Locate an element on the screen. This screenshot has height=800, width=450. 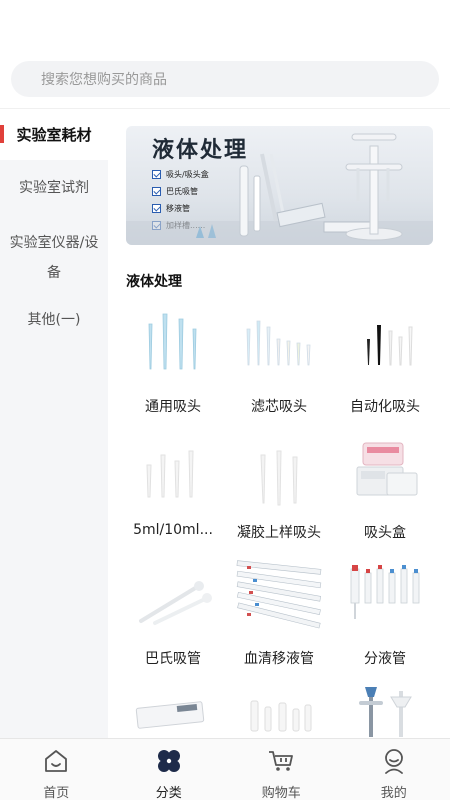
product-card: 凝胶上样吸头 is located at coordinates (279, 488).